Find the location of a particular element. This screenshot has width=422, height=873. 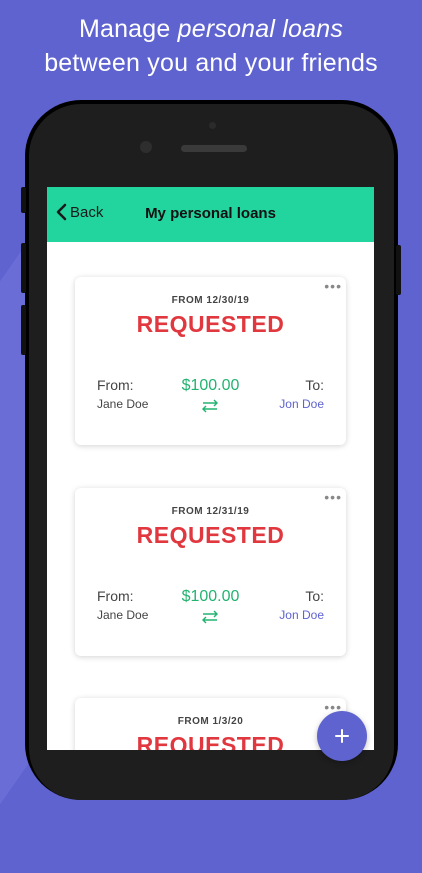

loan-date: FROM 12/31/19 is located at coordinates (210, 511).